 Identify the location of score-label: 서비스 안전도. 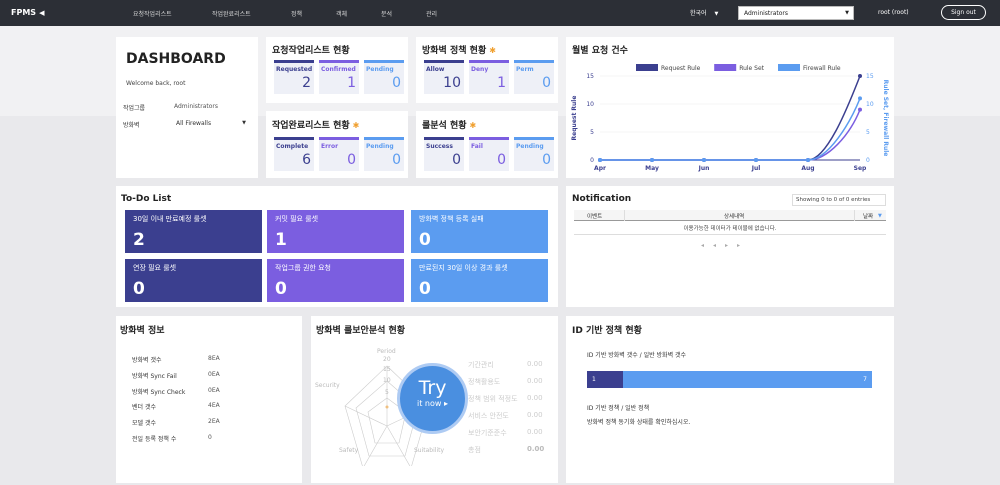
(488, 416).